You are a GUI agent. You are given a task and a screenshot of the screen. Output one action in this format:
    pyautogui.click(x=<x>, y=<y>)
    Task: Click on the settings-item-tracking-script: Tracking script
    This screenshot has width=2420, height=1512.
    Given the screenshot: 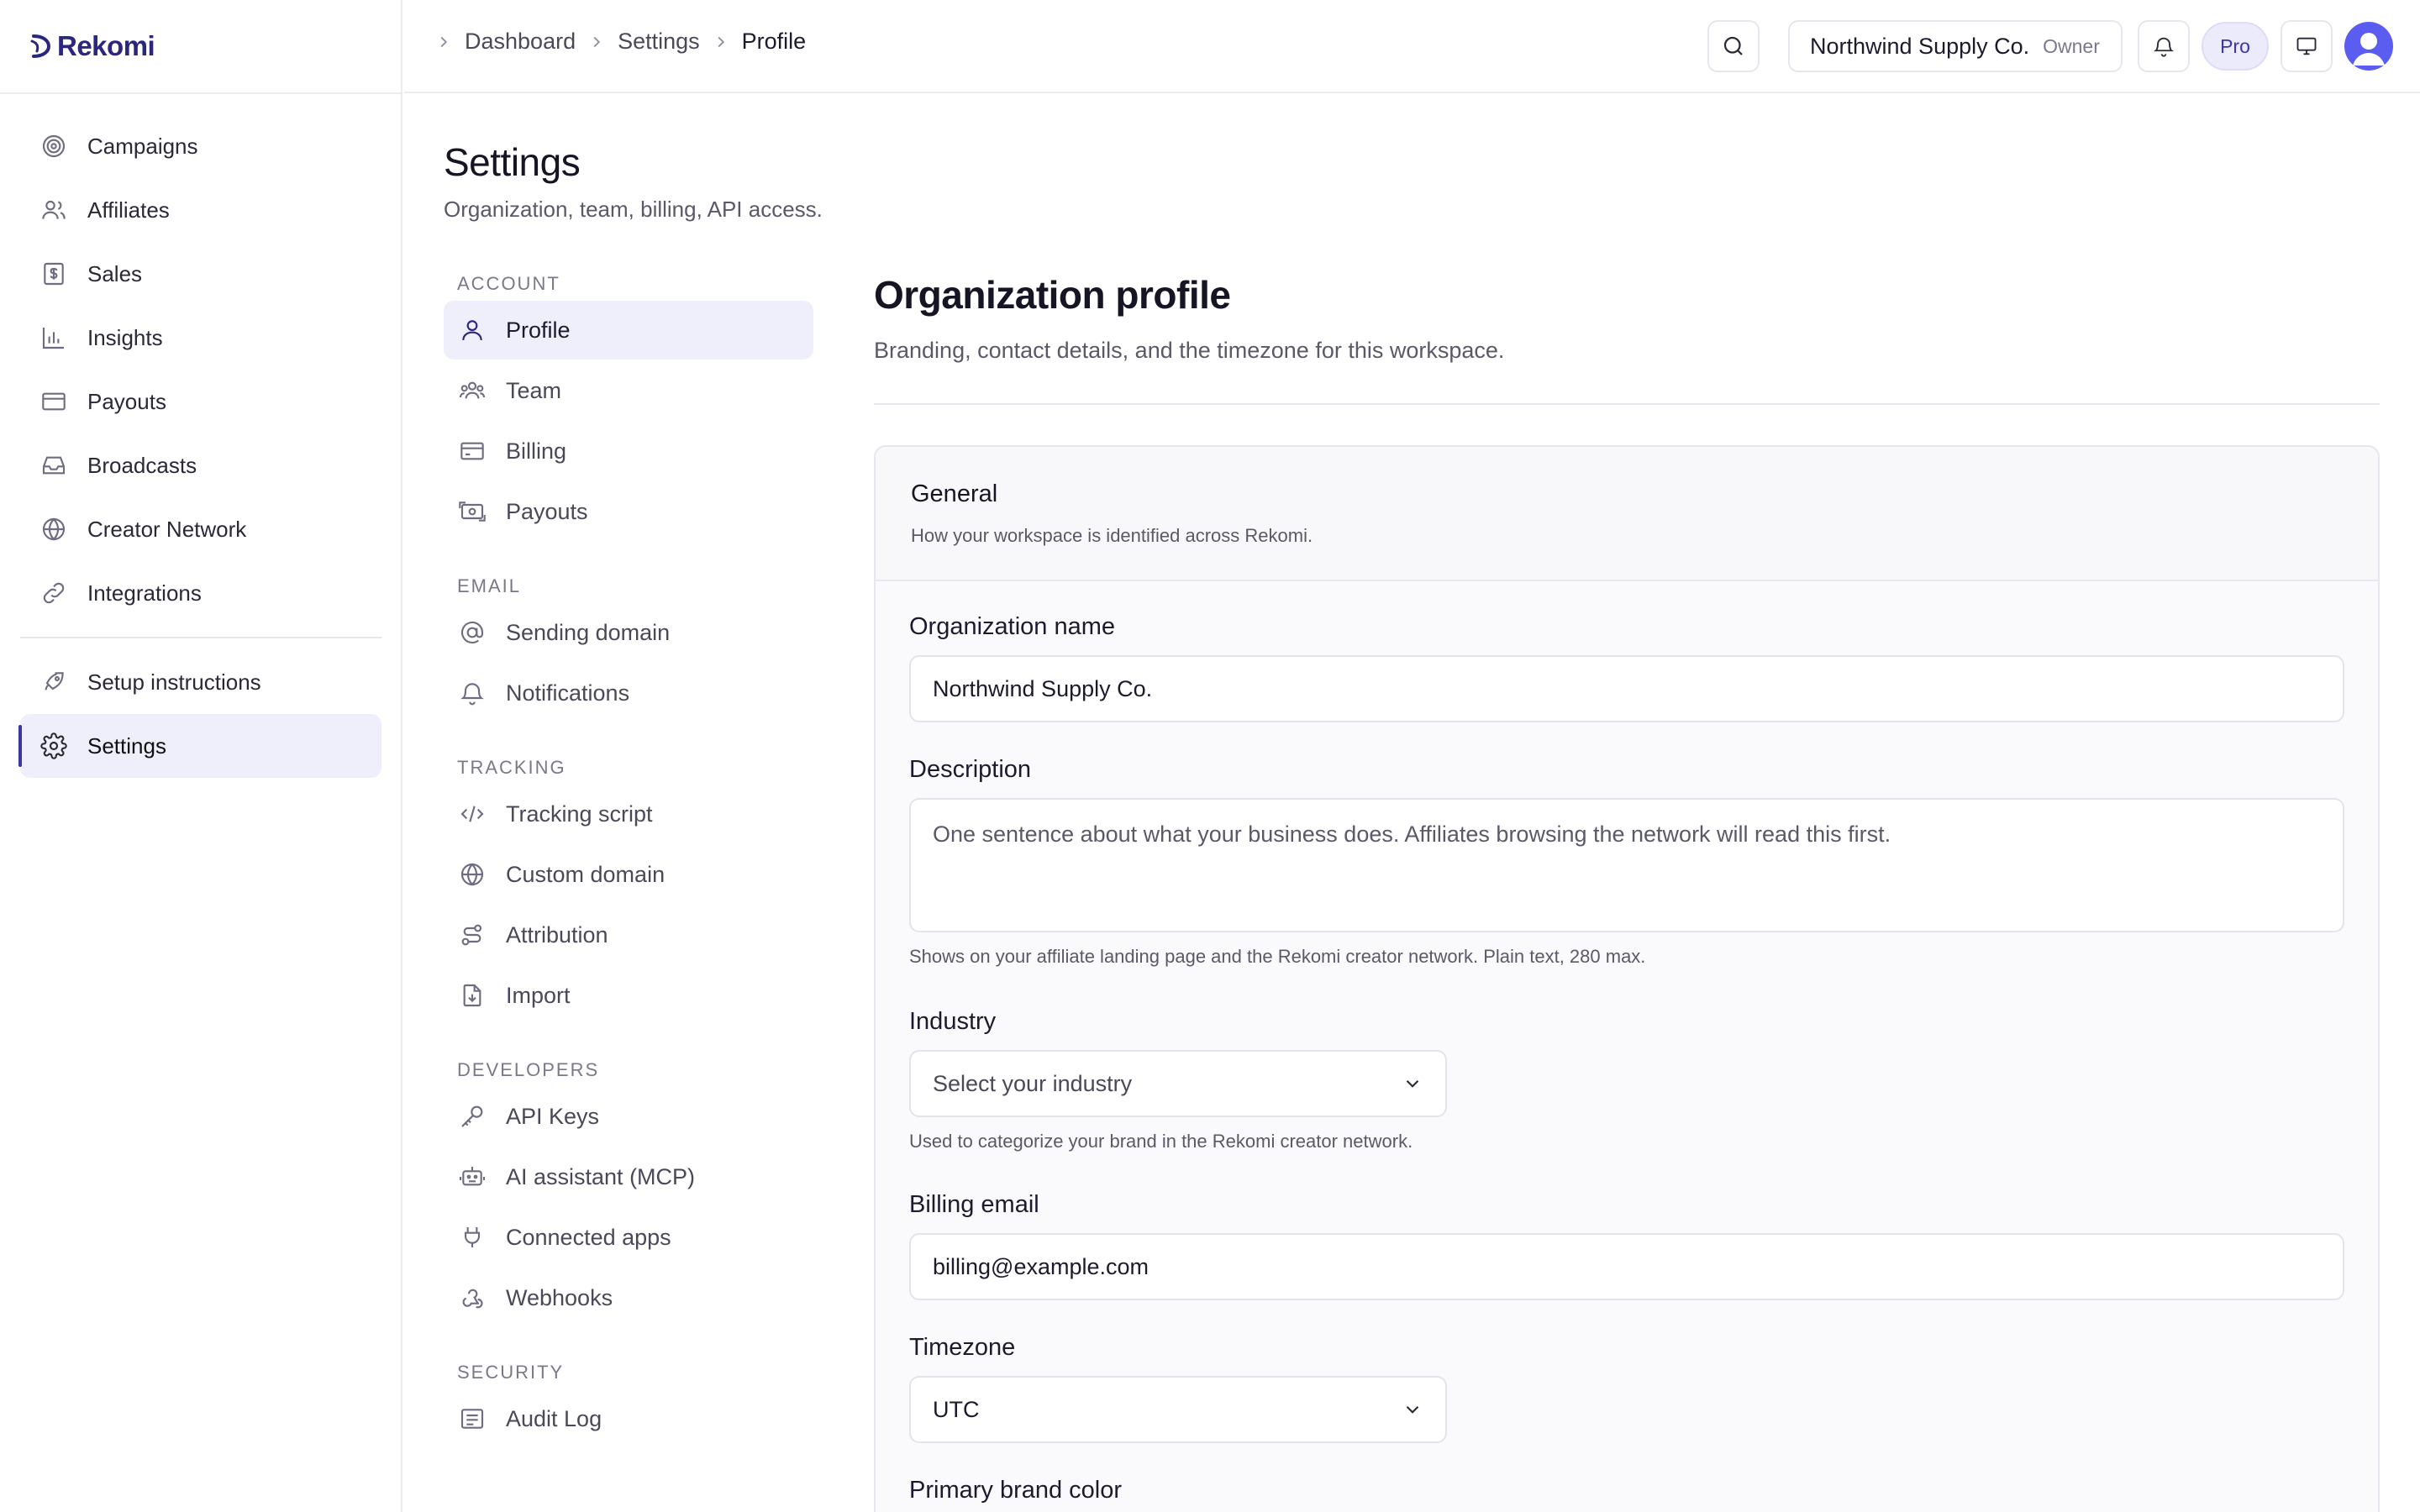 What is the action you would take?
    pyautogui.click(x=628, y=814)
    